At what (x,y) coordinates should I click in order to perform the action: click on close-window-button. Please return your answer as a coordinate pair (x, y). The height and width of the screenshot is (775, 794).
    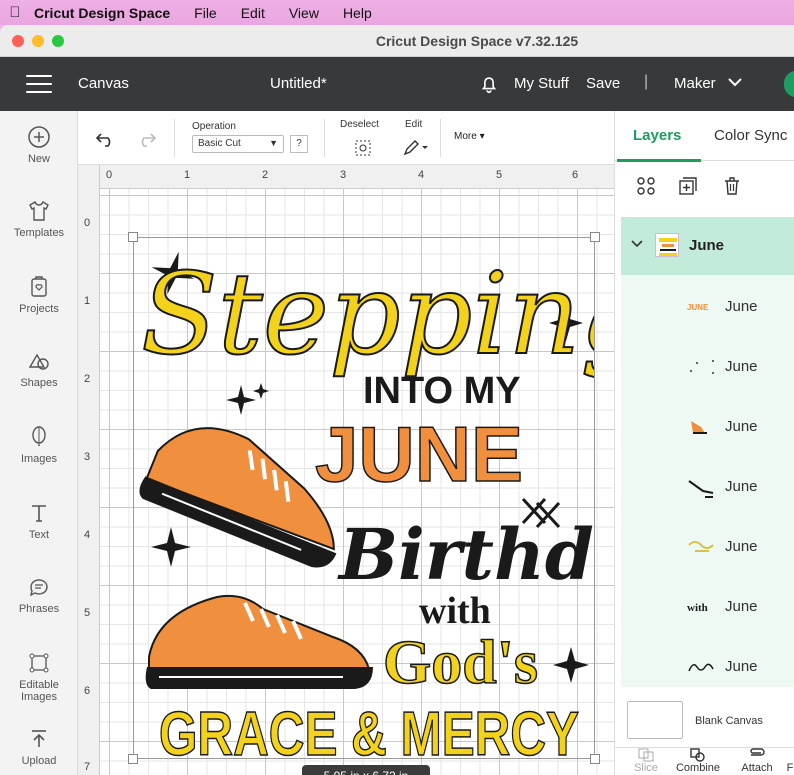
    Looking at the image, I should click on (18, 41).